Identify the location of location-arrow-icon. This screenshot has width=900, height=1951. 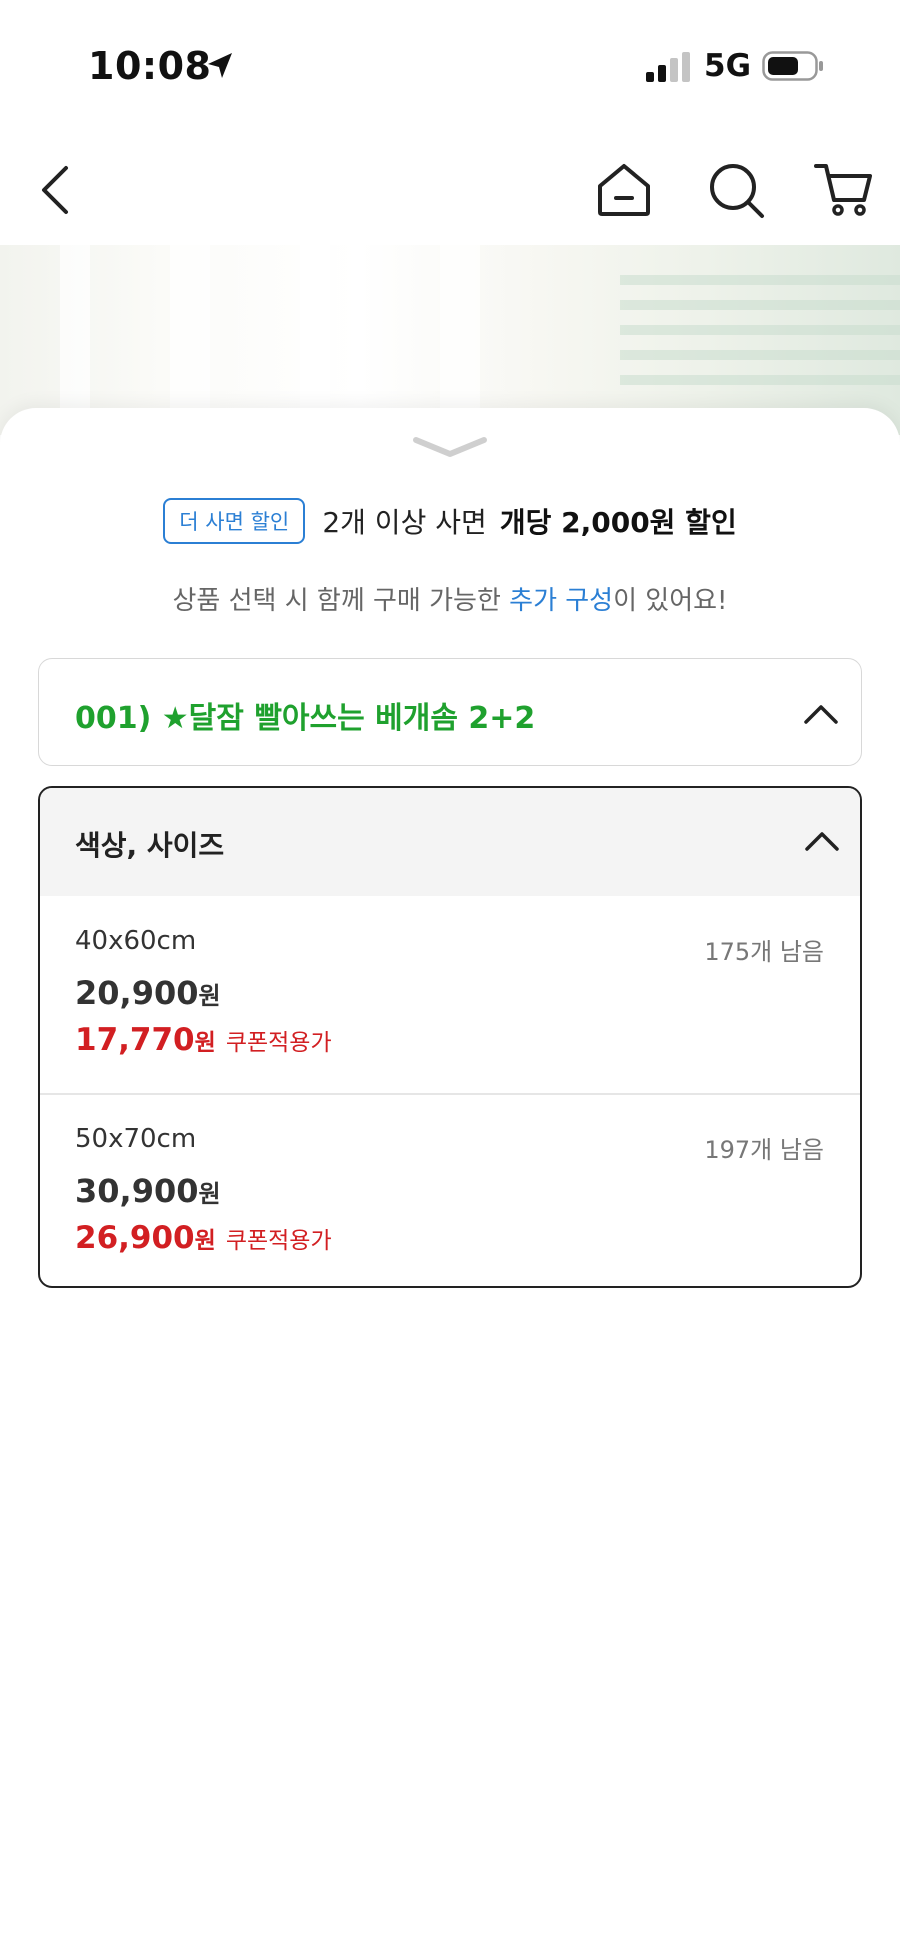
(220, 65).